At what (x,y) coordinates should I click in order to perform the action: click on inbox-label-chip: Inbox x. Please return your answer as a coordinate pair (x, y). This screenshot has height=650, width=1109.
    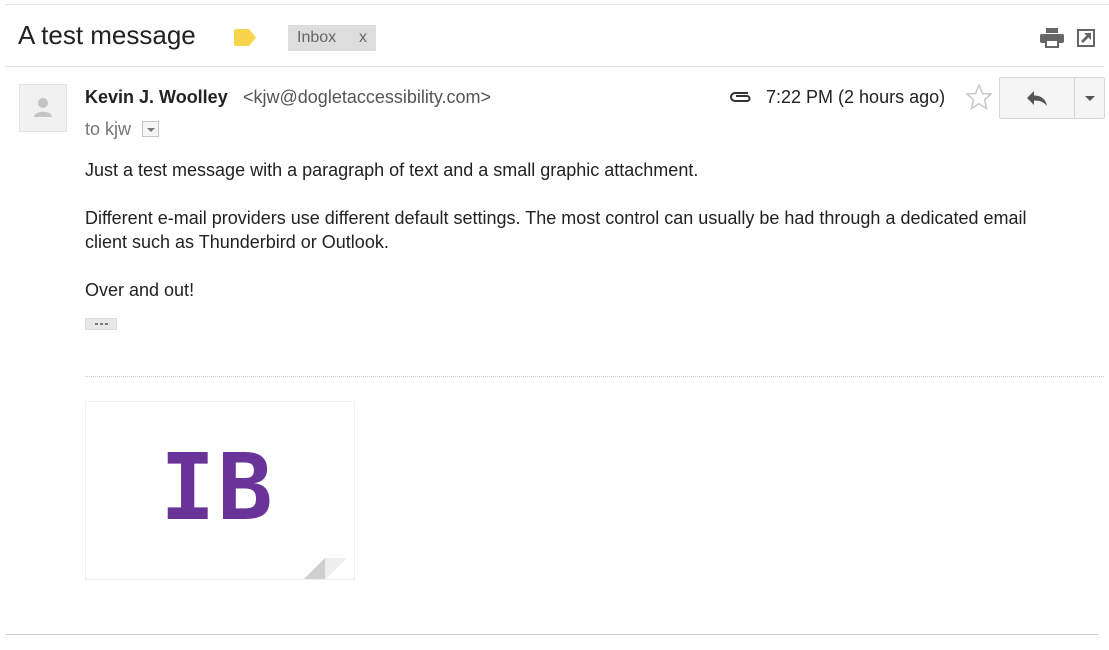
    Looking at the image, I should click on (332, 38).